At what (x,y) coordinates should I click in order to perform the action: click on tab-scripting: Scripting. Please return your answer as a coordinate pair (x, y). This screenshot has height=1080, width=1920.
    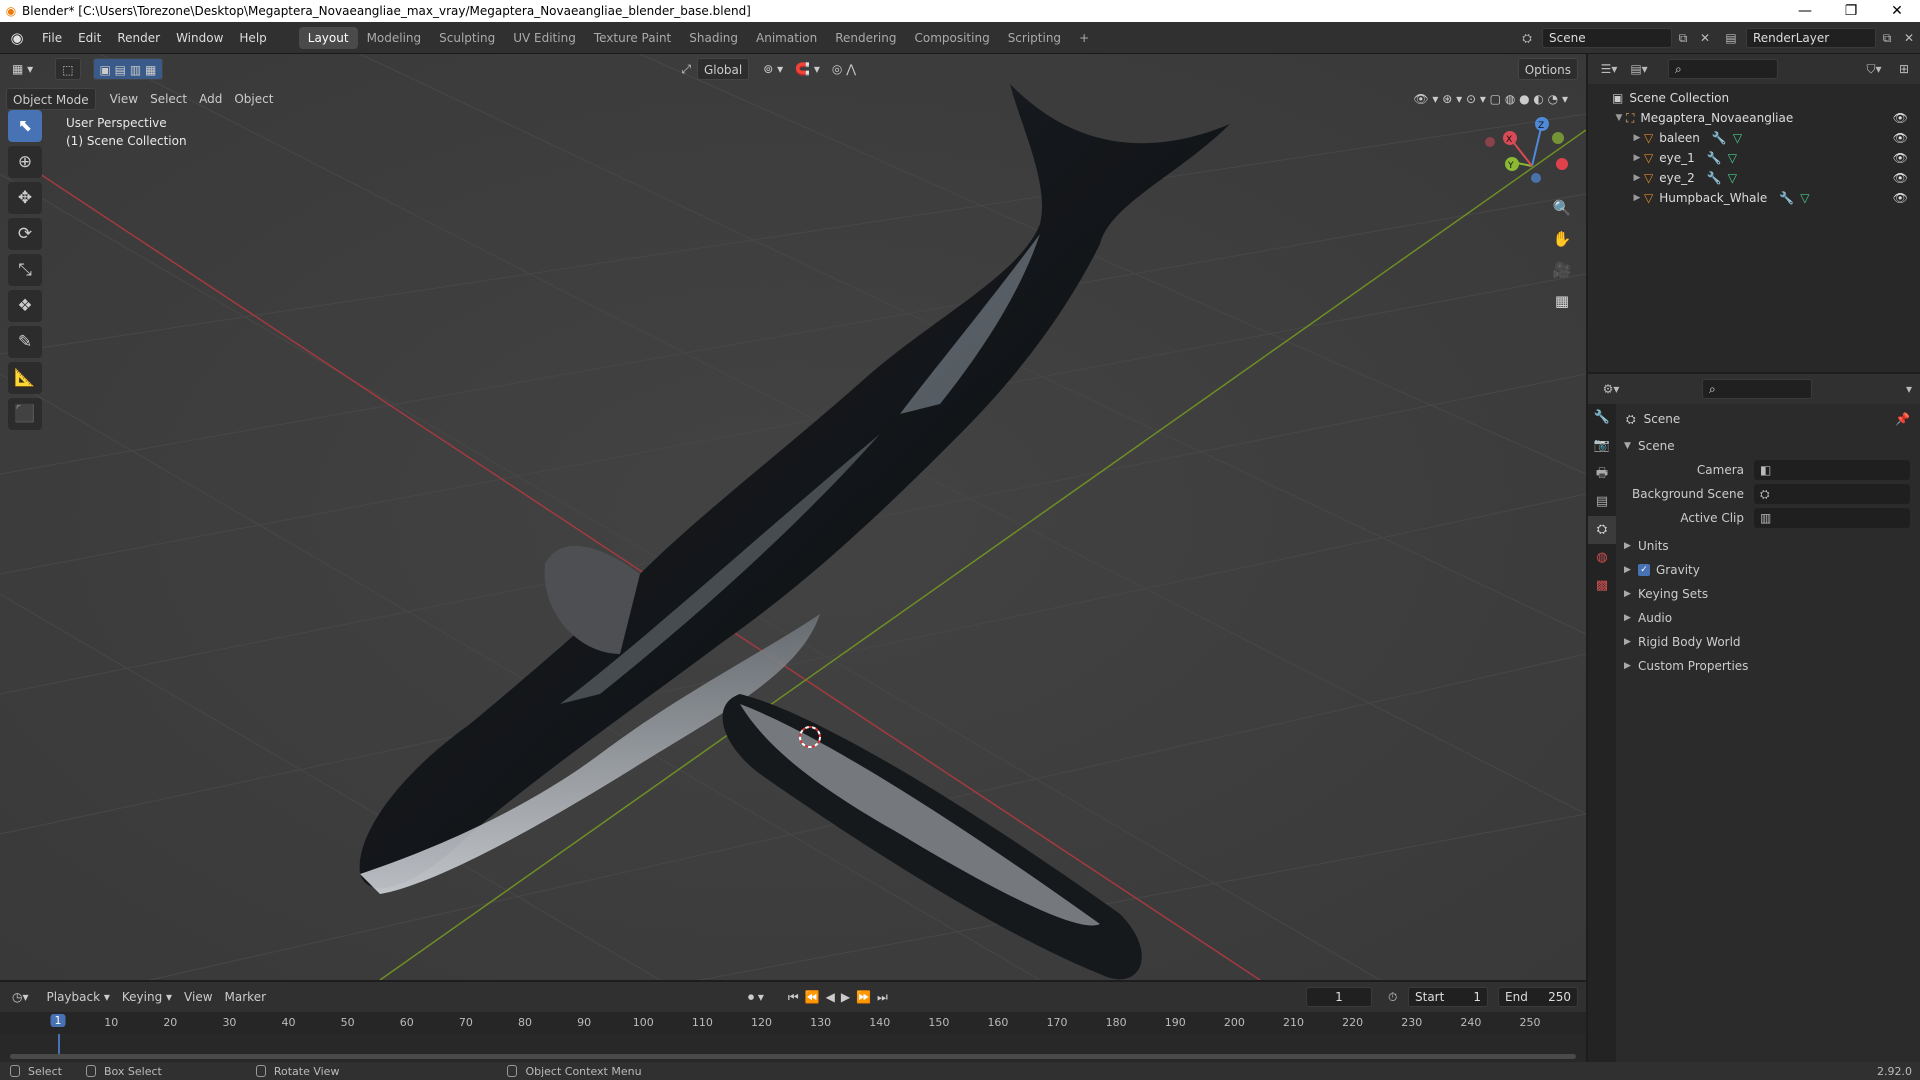
    Looking at the image, I should click on (1034, 38).